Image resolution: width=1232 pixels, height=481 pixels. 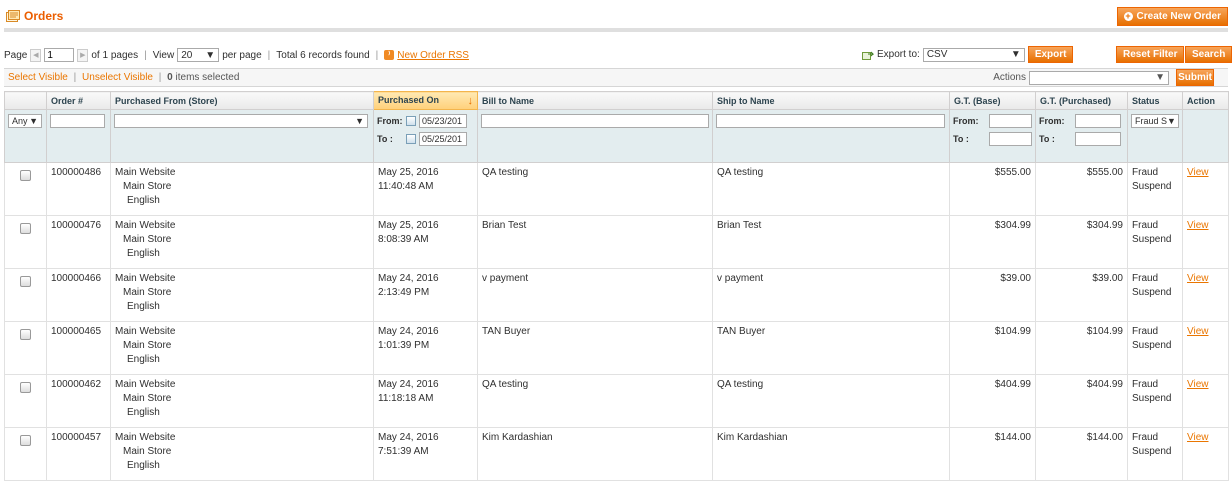 What do you see at coordinates (595, 348) in the screenshot?
I see `bill-to-name: TAN Buyer` at bounding box center [595, 348].